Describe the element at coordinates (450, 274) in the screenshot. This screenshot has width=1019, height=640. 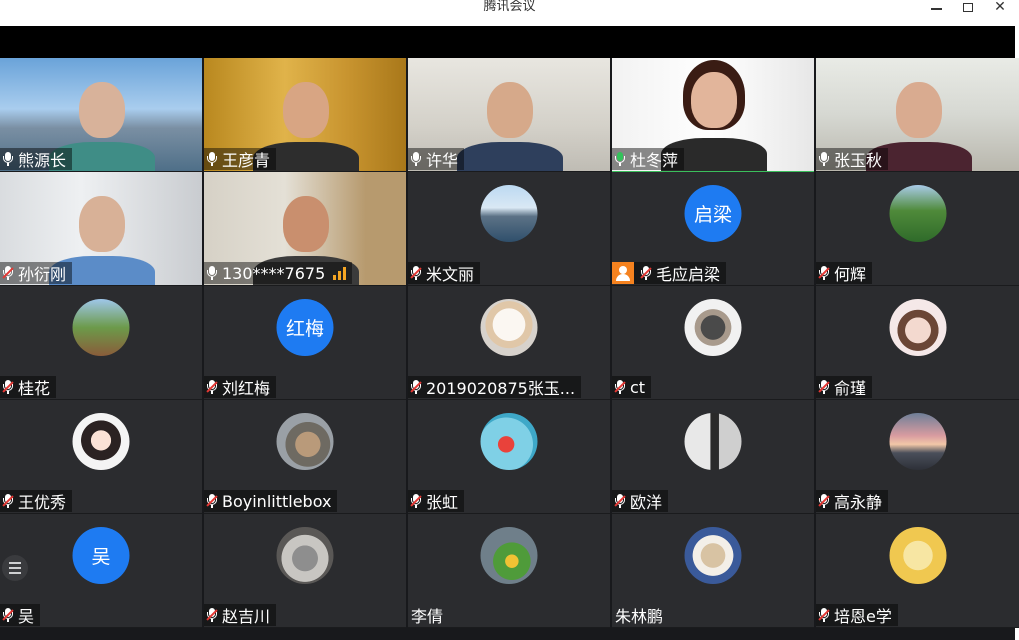
I see `participant-name: 米文丽` at that location.